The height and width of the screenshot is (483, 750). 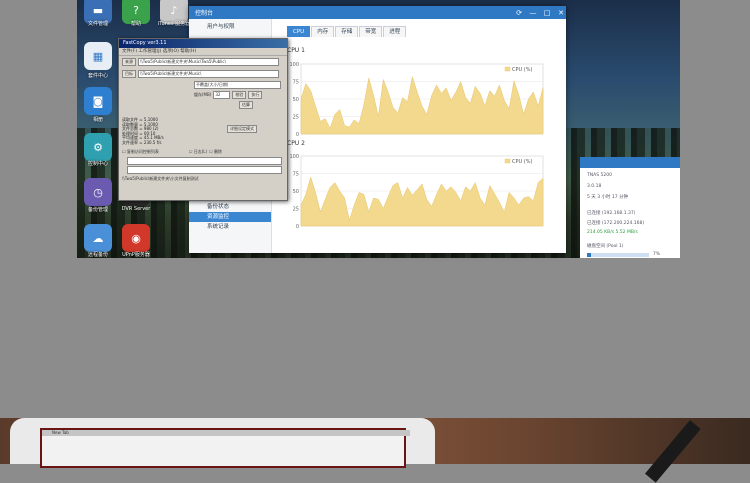 I want to click on tab-bar: CPU 内存 存储 带宽 进程, so click(x=347, y=31).